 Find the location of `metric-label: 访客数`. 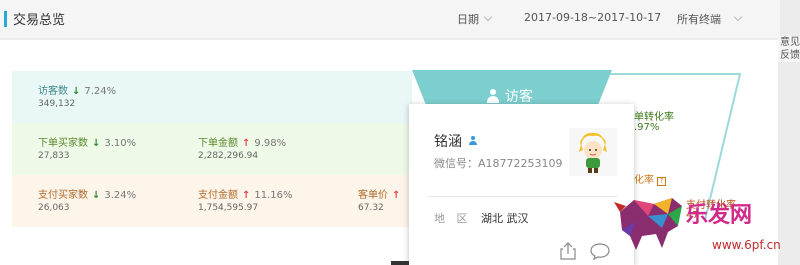

metric-label: 访客数 is located at coordinates (53, 91).